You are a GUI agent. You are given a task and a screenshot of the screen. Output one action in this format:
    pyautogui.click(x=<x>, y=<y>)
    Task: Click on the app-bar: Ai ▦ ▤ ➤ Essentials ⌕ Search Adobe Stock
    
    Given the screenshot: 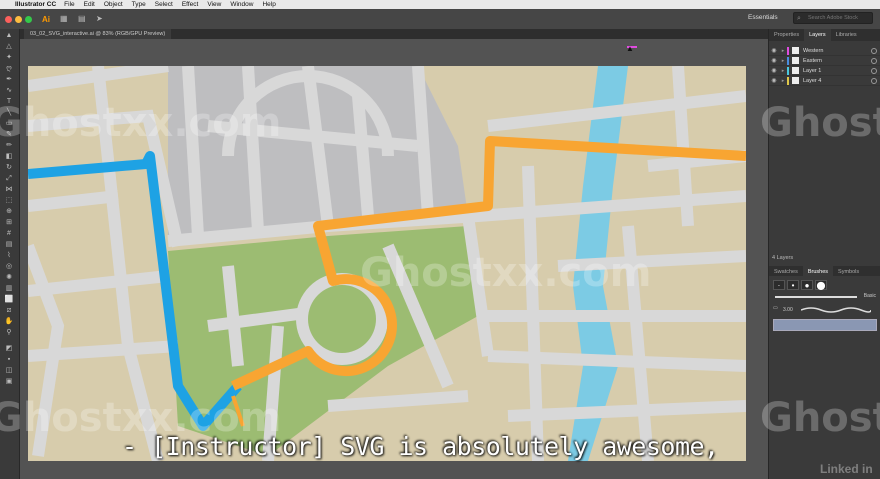 What is the action you would take?
    pyautogui.click(x=440, y=19)
    